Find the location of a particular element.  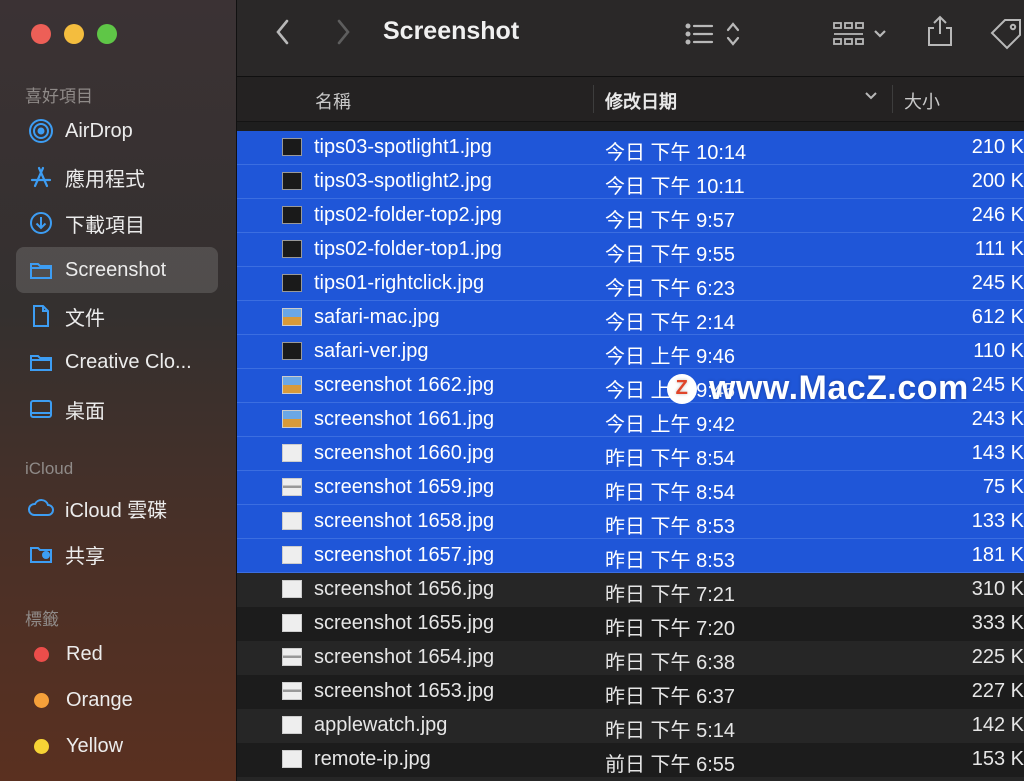

file-size: 245 K is located at coordinates (997, 283).